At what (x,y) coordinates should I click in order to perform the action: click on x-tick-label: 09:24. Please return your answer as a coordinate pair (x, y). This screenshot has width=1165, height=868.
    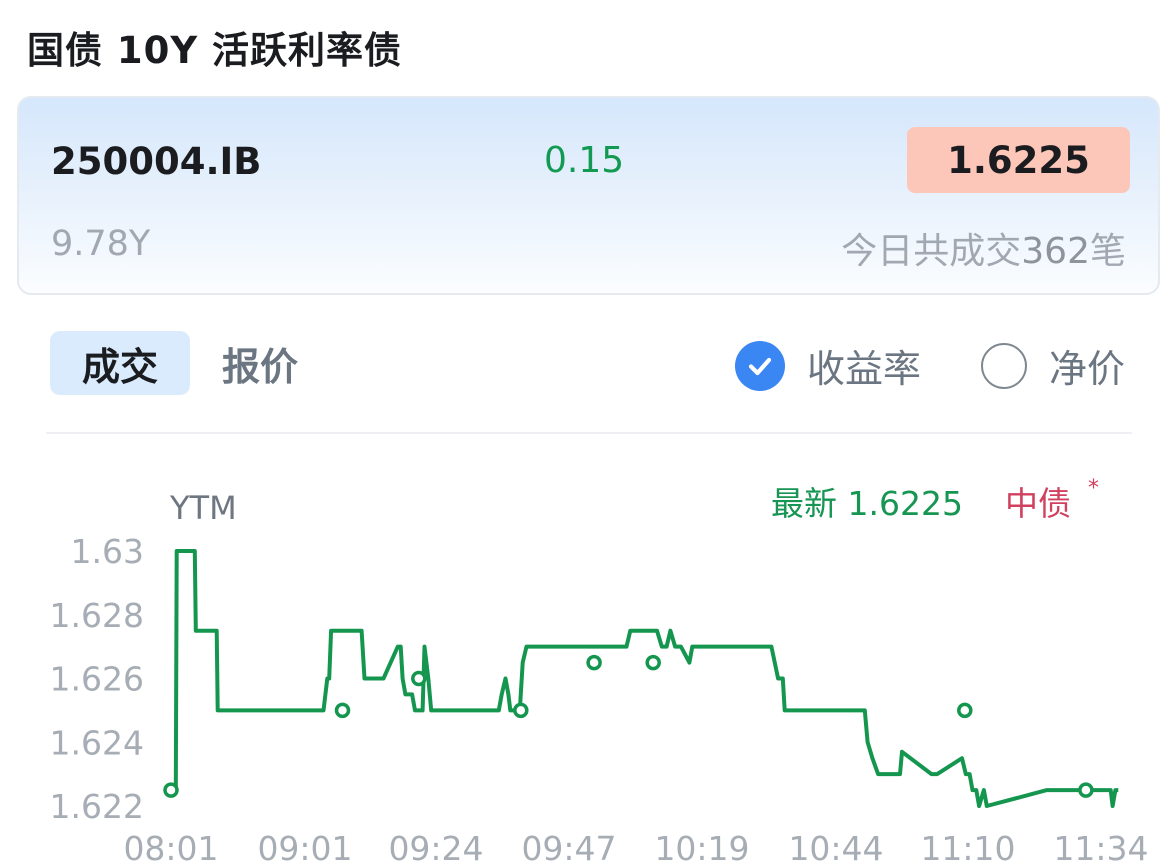
    Looking at the image, I should click on (435, 848).